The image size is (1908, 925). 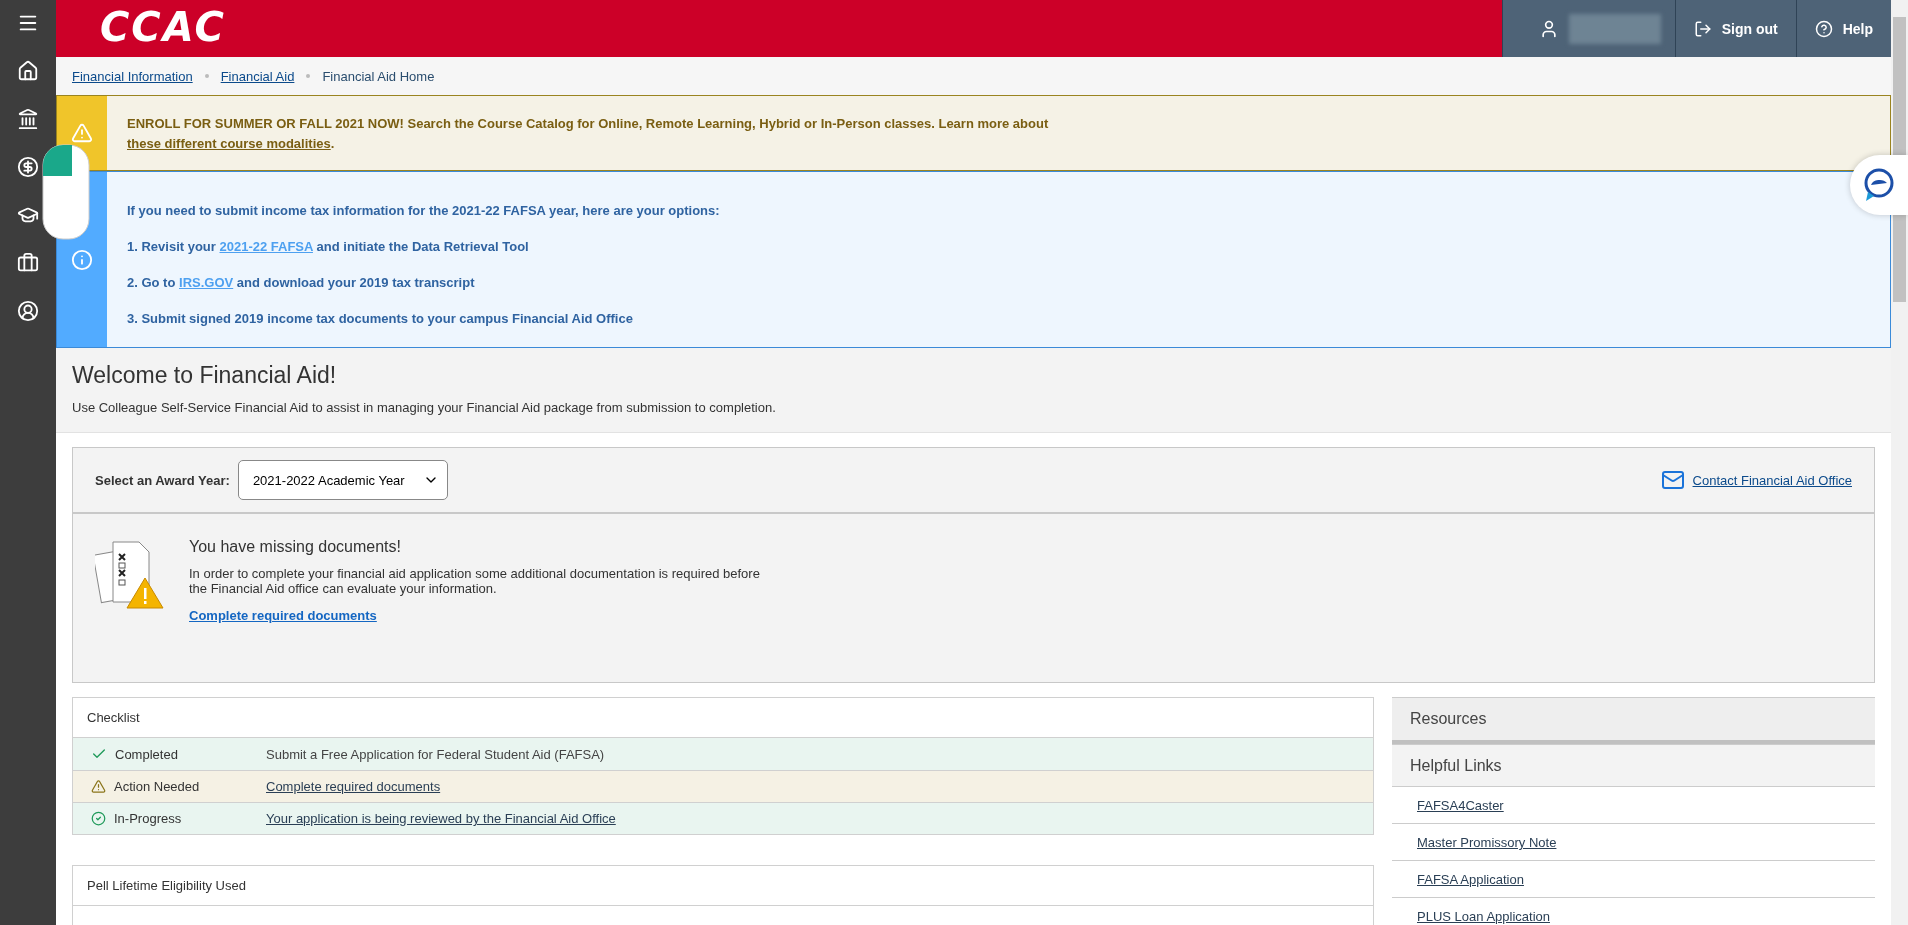 What do you see at coordinates (157, 786) in the screenshot?
I see `checklist-status: Action Needed` at bounding box center [157, 786].